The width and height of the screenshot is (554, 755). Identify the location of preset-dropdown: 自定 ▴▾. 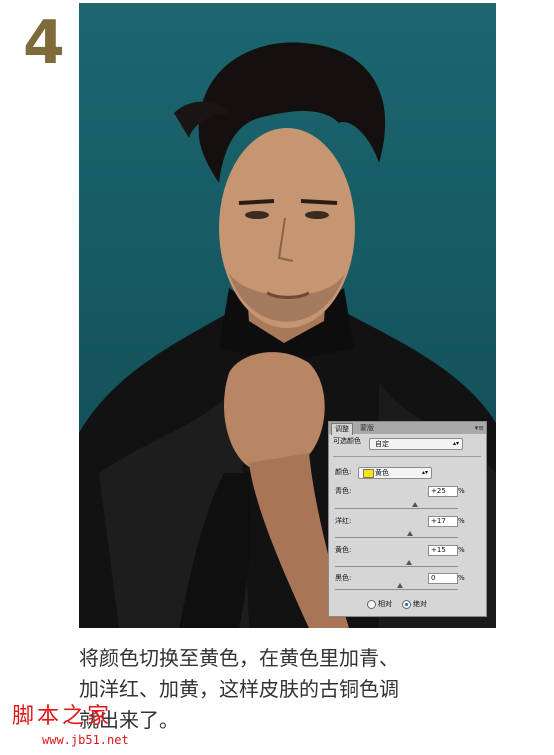
(416, 444).